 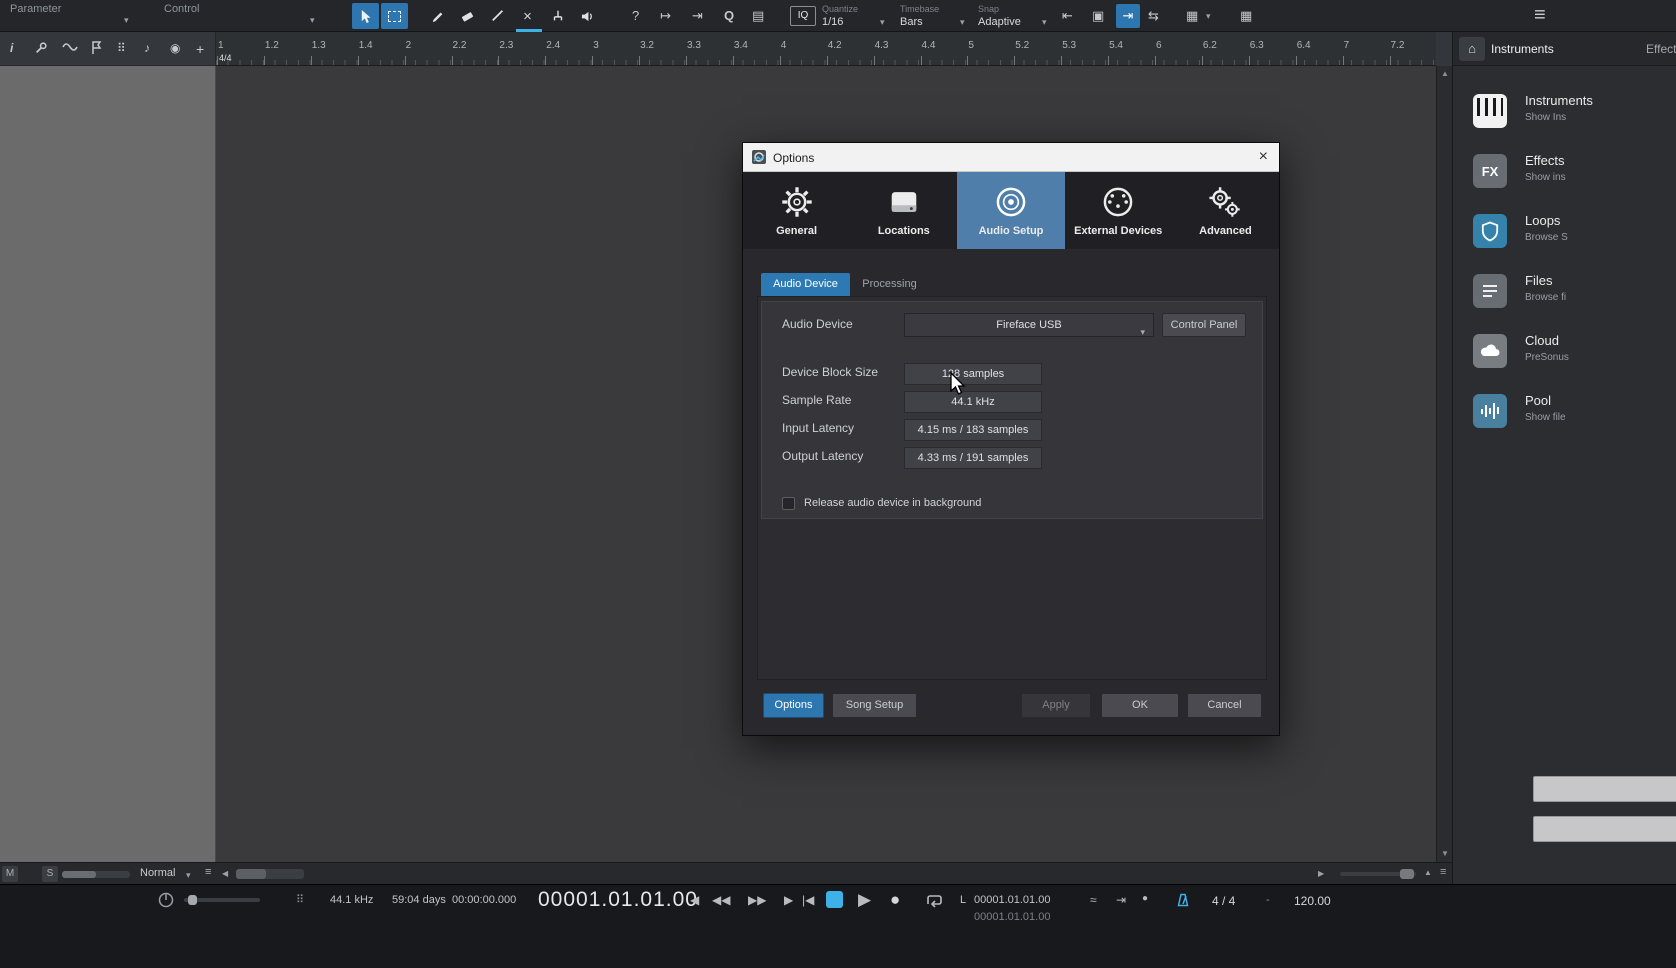 What do you see at coordinates (936, 16) in the screenshot?
I see `timebase-select: Timebase Bars ▾` at bounding box center [936, 16].